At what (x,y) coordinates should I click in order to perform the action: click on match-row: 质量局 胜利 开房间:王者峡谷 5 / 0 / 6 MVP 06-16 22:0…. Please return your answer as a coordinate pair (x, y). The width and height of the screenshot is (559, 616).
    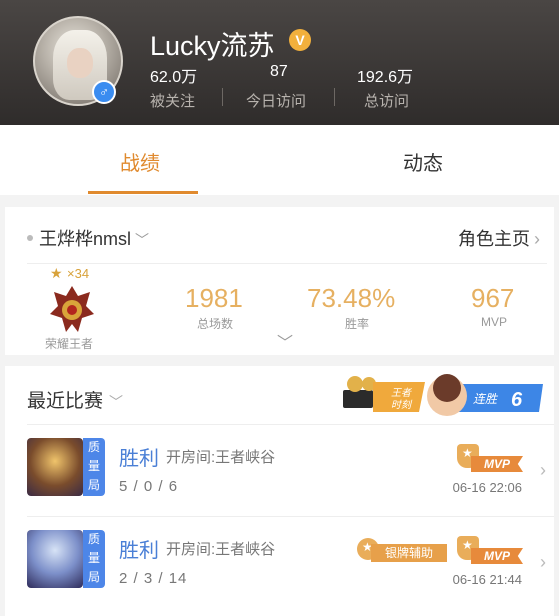
    Looking at the image, I should click on (290, 479).